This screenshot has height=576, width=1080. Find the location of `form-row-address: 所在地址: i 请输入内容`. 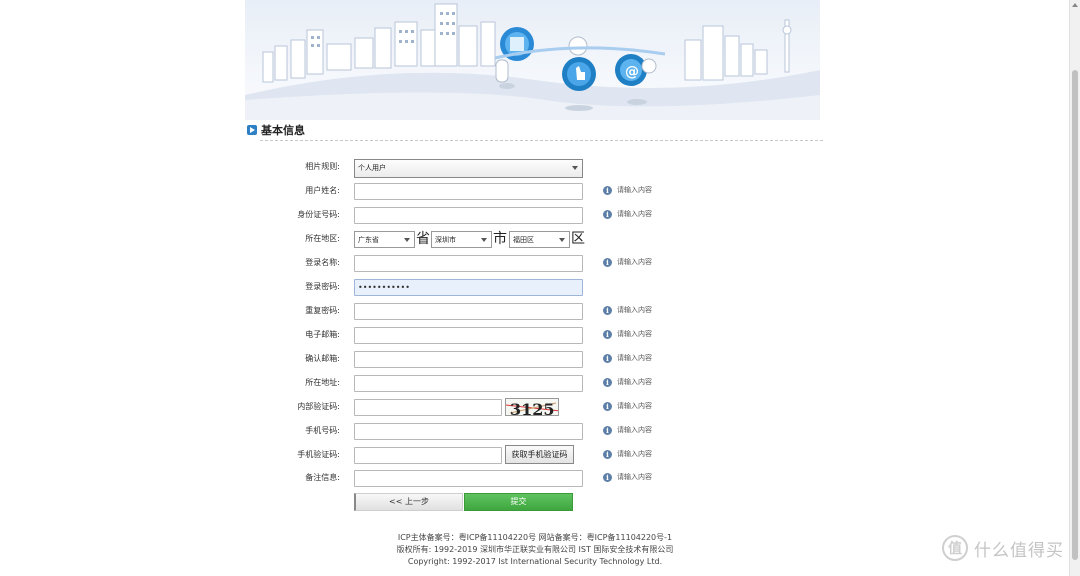

form-row-address: 所在地址: i 请输入内容 is located at coordinates (532, 383).